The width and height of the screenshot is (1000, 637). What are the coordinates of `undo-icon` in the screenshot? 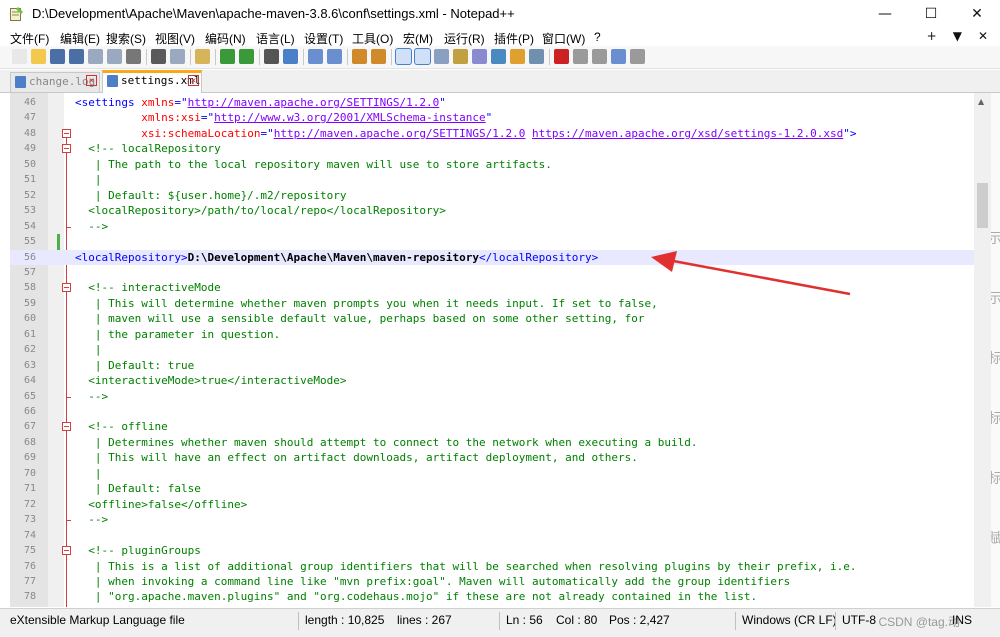 It's located at (227, 56).